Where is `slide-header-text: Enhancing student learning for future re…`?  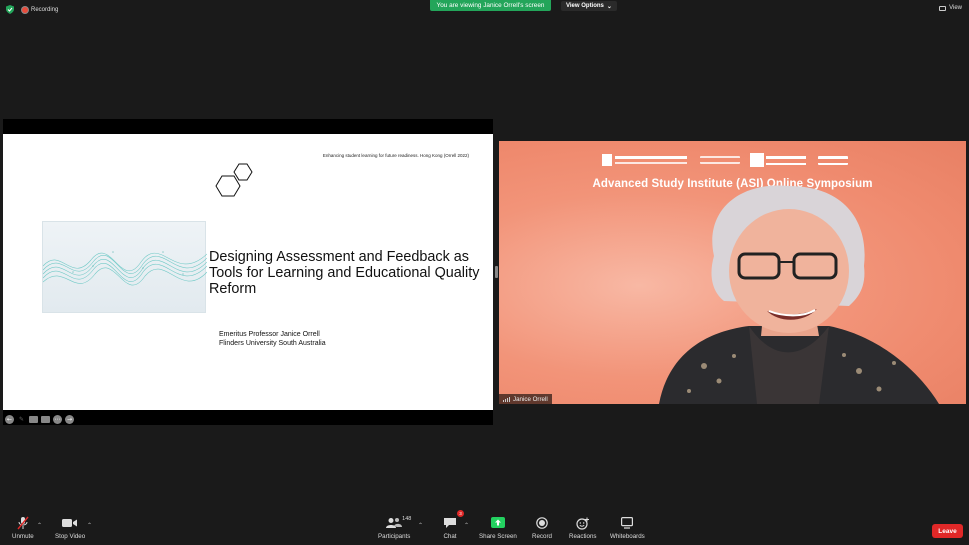 slide-header-text: Enhancing student learning for future re… is located at coordinates (395, 155).